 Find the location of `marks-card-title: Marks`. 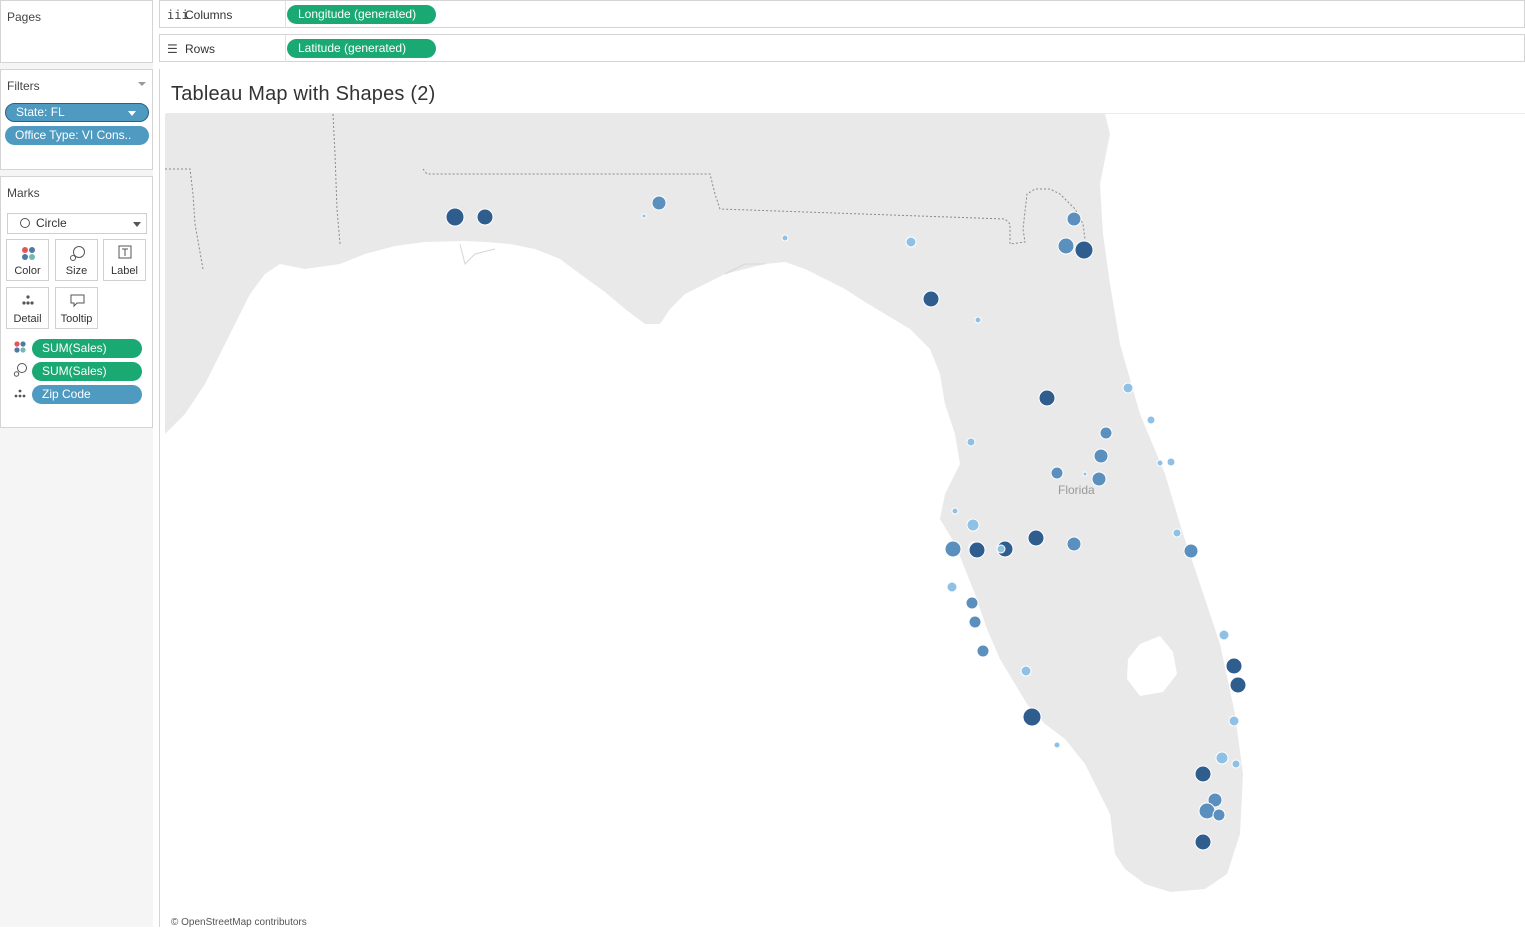

marks-card-title: Marks is located at coordinates (23, 193).